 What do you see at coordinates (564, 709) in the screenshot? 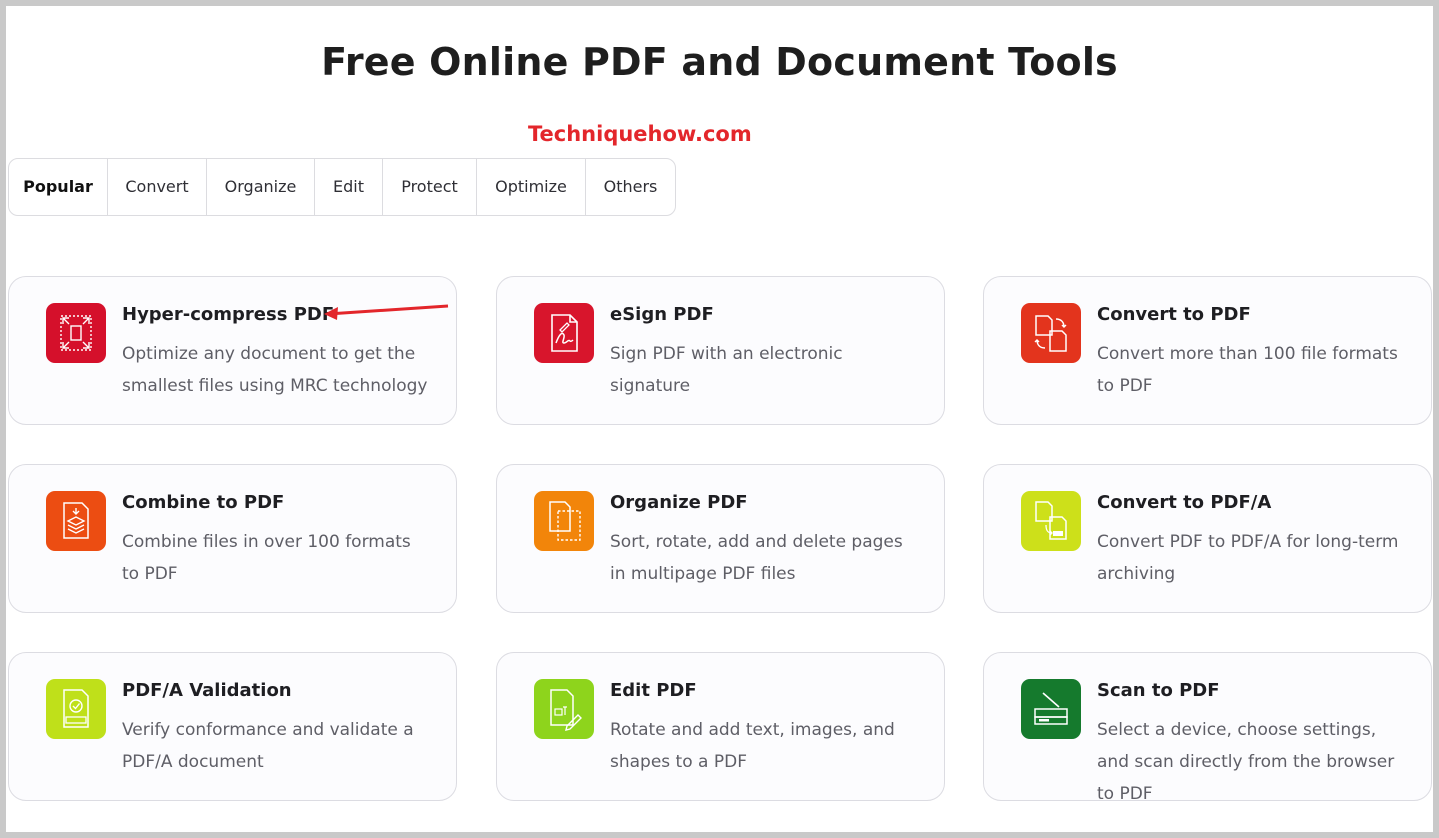
I see `edit-icon` at bounding box center [564, 709].